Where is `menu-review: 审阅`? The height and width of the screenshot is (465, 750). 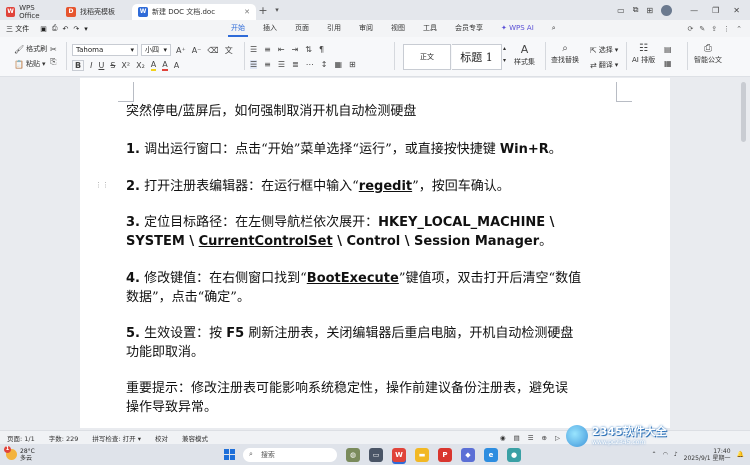 menu-review: 审阅 is located at coordinates (366, 28).